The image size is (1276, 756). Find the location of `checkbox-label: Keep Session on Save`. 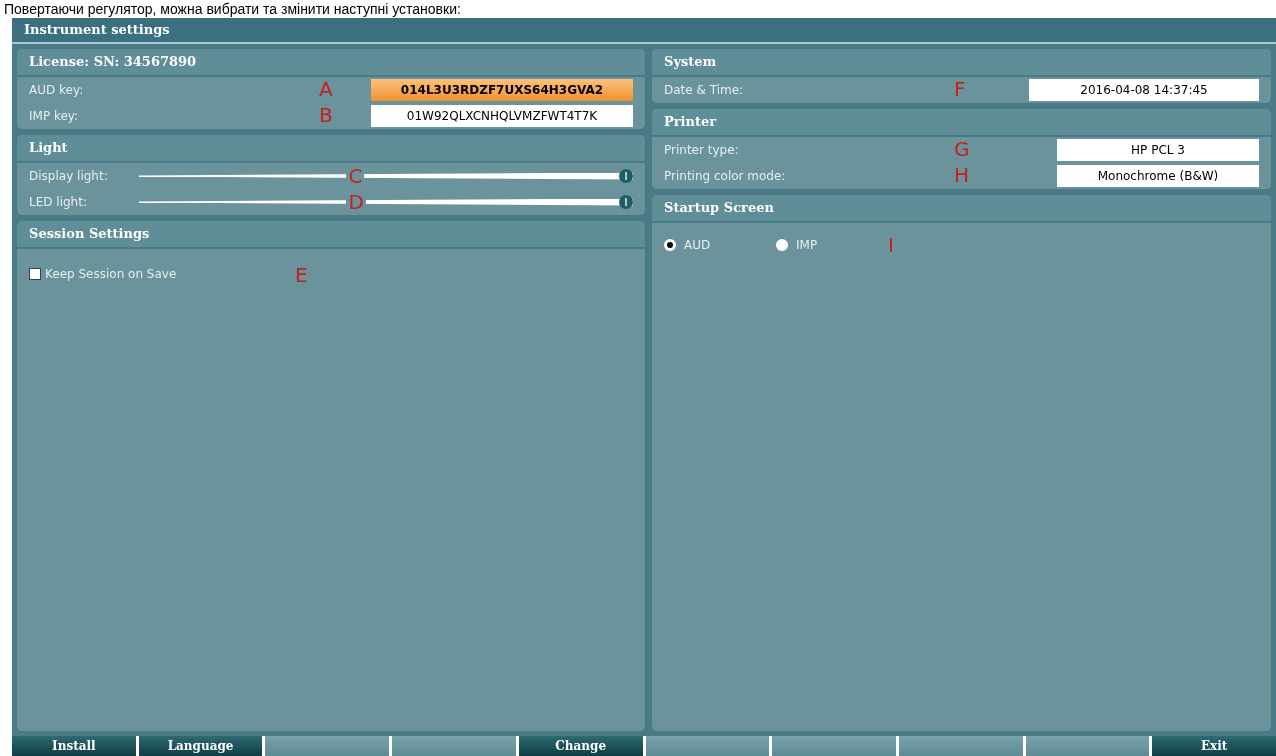

checkbox-label: Keep Session on Save is located at coordinates (111, 274).